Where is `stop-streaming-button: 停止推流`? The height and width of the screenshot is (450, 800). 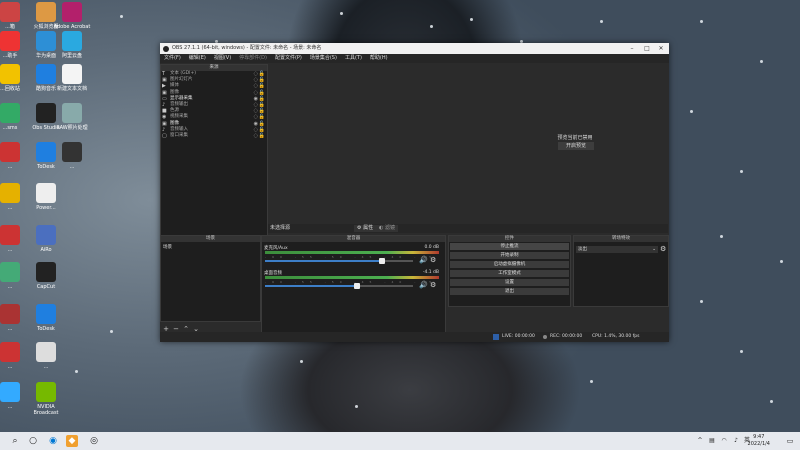 stop-streaming-button: 停止推流 is located at coordinates (509, 246).